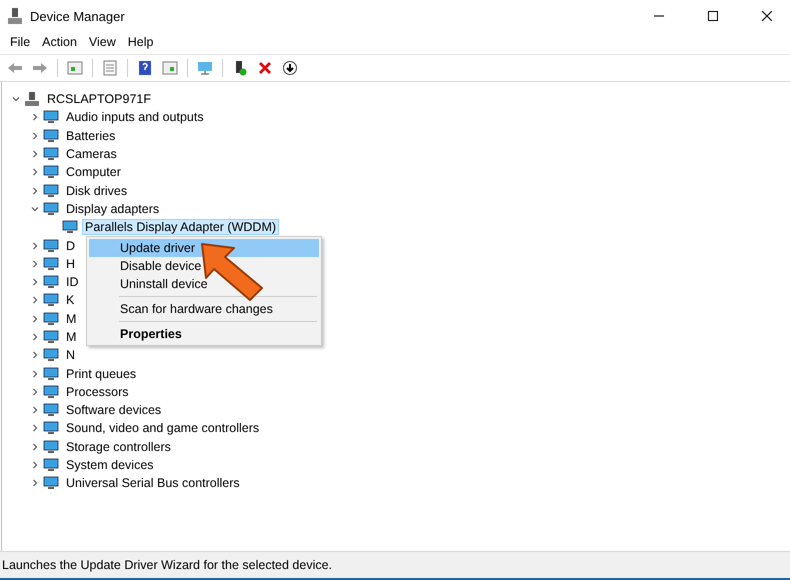 The height and width of the screenshot is (580, 790). Describe the element at coordinates (167, 565) in the screenshot. I see `status-text: Launches the Update Driver Wizard for the selected device.` at that location.